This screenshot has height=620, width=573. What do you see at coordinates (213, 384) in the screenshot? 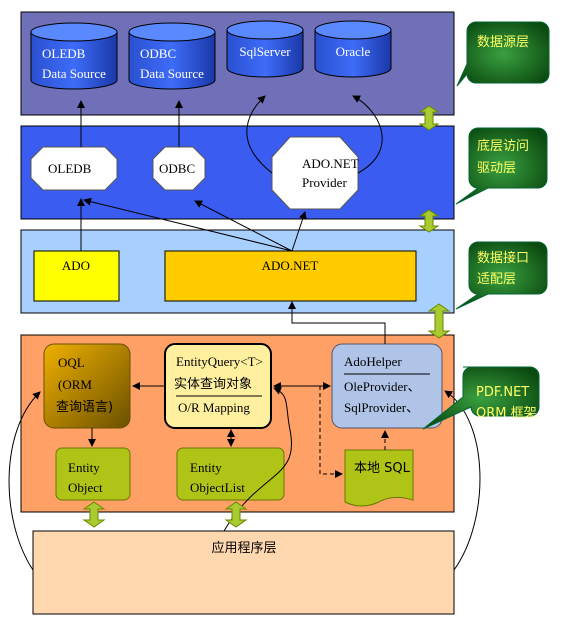
I see `entity-query-line2: 实体查询对象` at bounding box center [213, 384].